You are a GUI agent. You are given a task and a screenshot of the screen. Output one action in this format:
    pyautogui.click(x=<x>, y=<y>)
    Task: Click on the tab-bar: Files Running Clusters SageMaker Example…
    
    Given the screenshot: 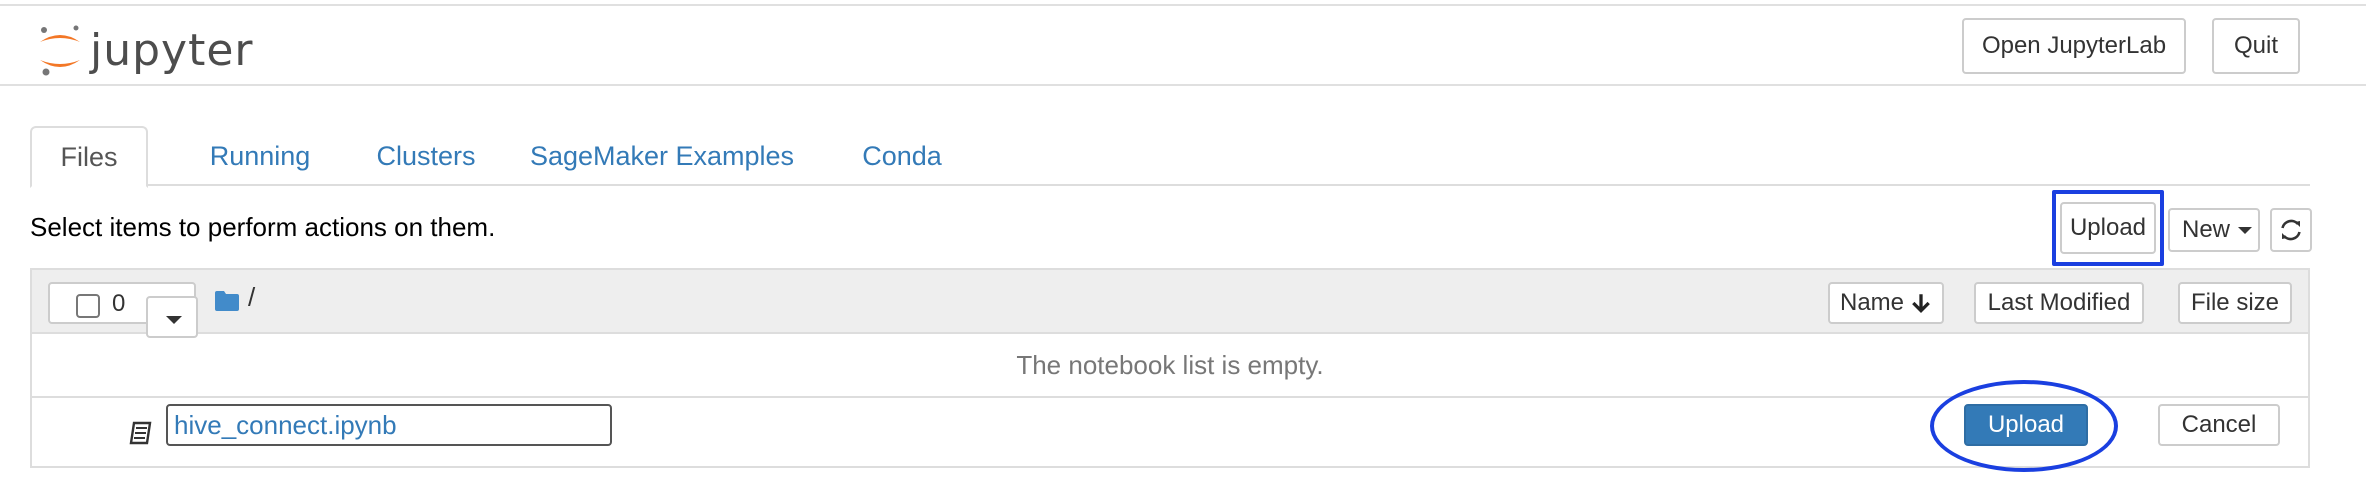 What is the action you would take?
    pyautogui.click(x=1170, y=157)
    